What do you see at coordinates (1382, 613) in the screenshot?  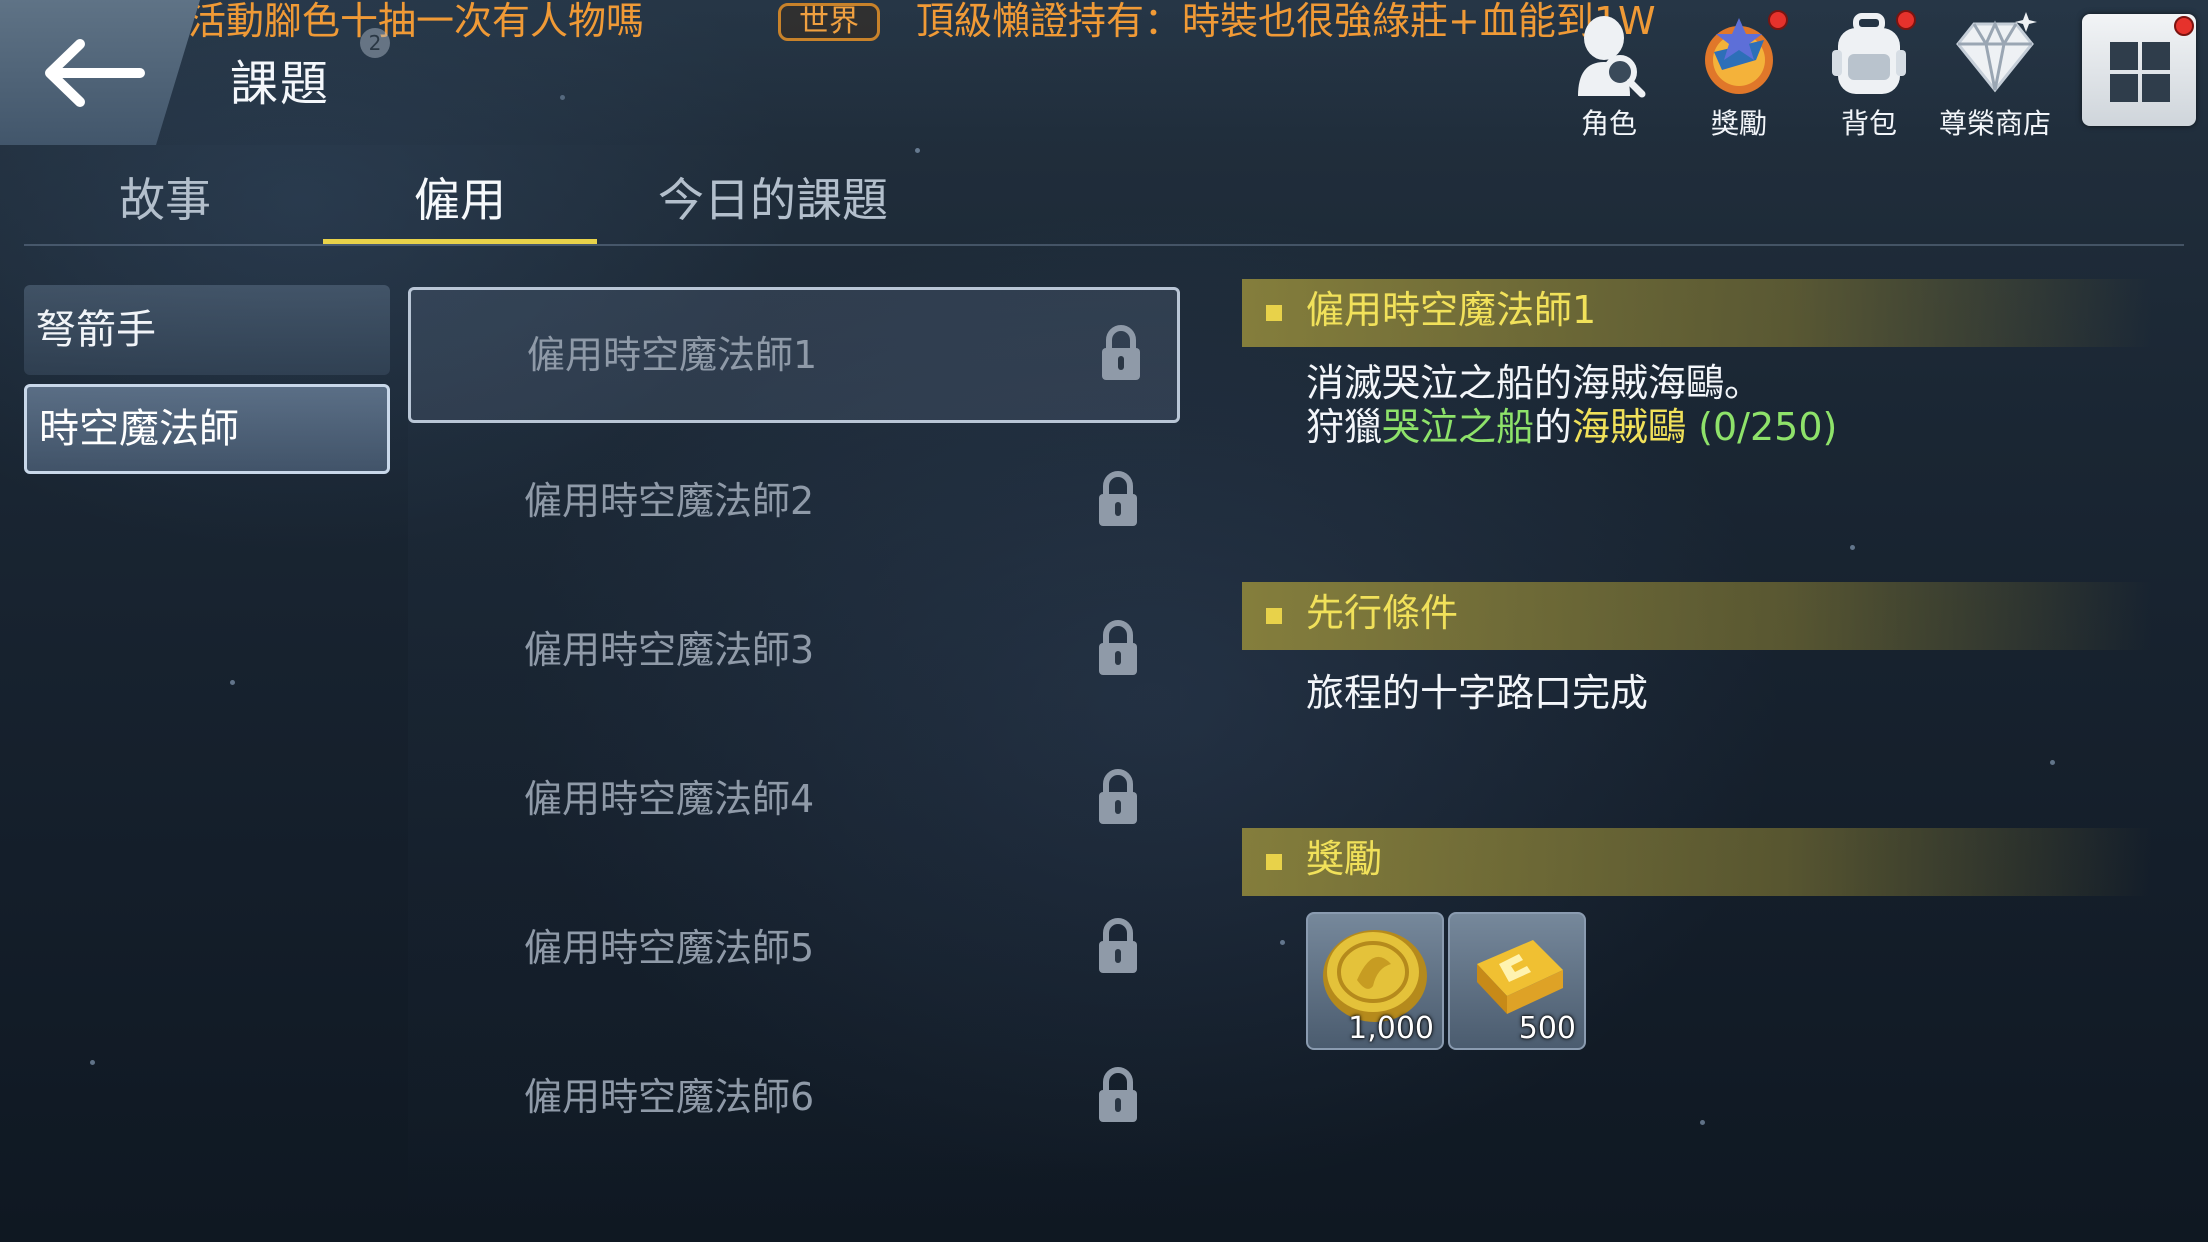 I see `prereq-title: 先行條件` at bounding box center [1382, 613].